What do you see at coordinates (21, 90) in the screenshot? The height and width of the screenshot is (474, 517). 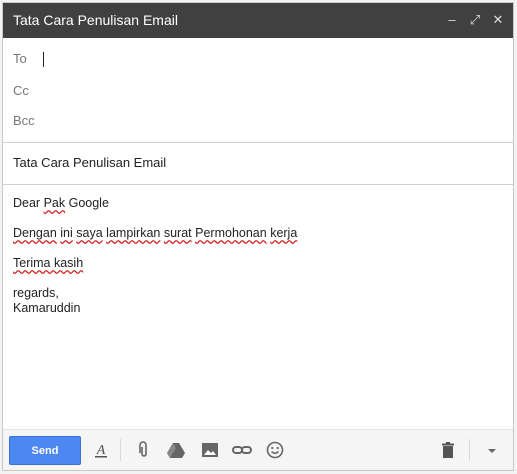 I see `cc-label: Cc` at bounding box center [21, 90].